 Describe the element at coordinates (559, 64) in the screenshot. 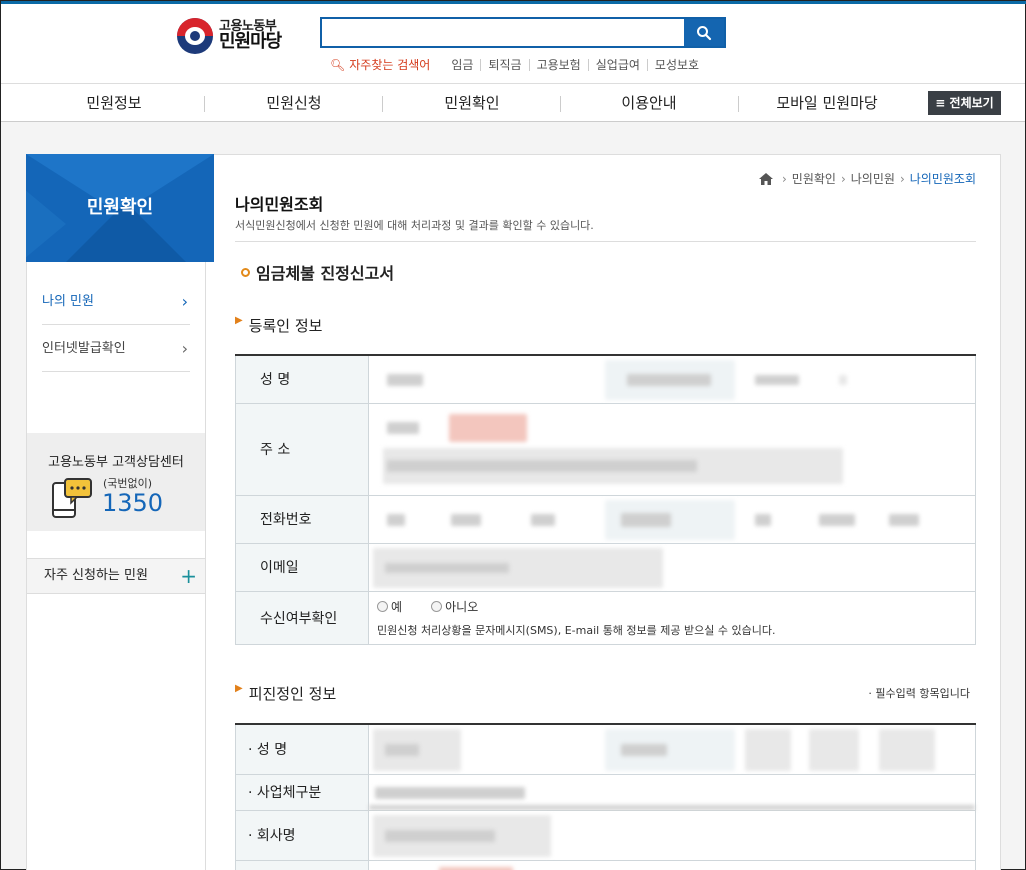

I see `keyword-link: 고용보험` at that location.